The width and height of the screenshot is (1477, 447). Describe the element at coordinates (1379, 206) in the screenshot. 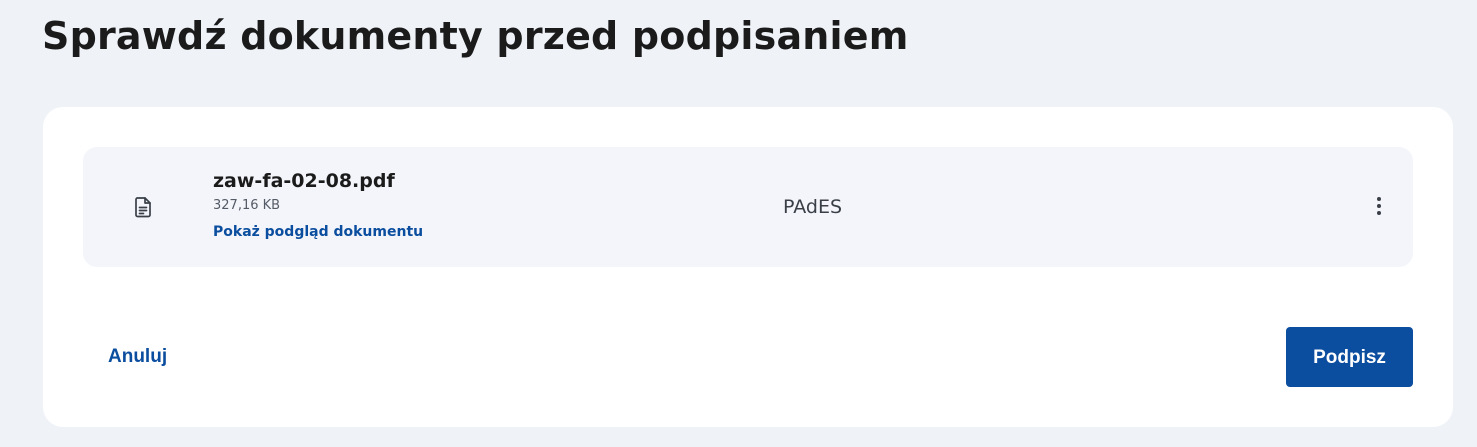

I see `more-options-button` at that location.